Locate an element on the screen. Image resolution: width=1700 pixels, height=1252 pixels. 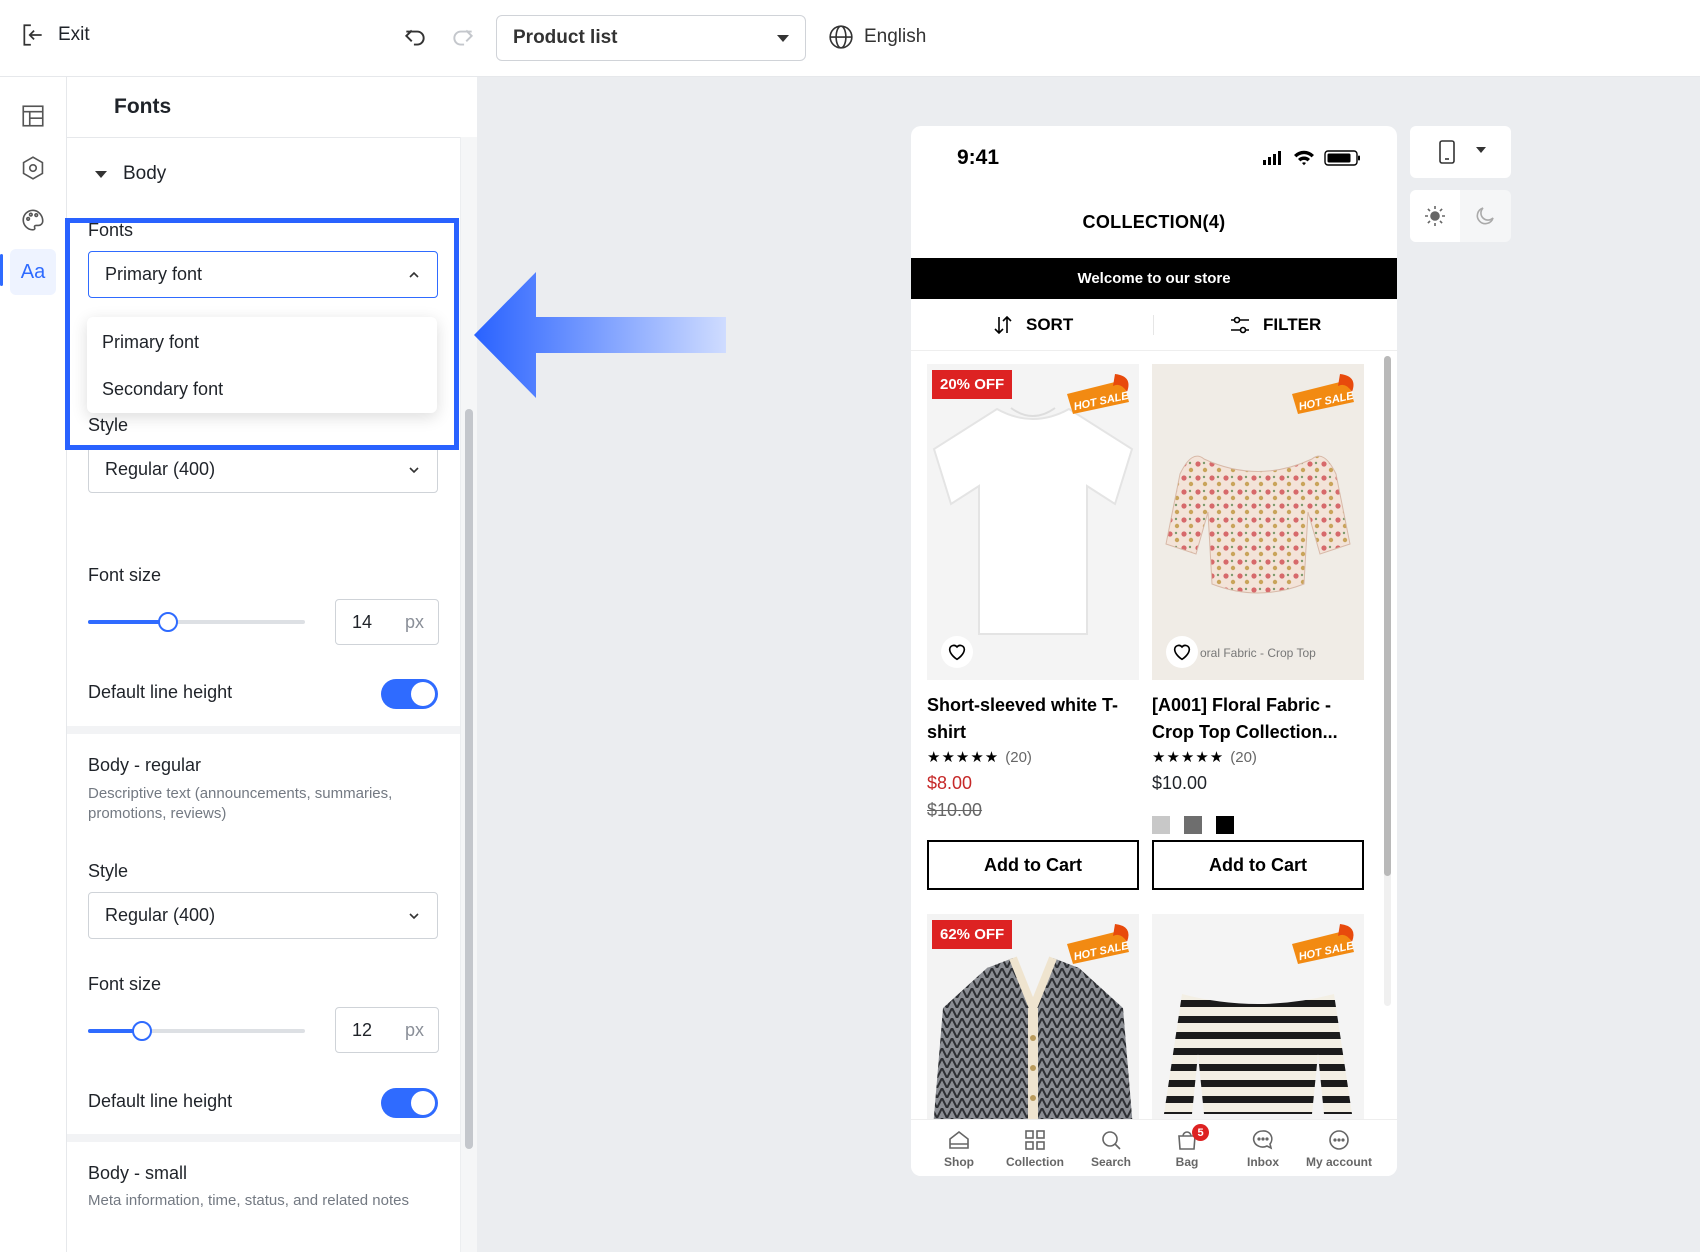
body-small-title: Body - small is located at coordinates (138, 1173).